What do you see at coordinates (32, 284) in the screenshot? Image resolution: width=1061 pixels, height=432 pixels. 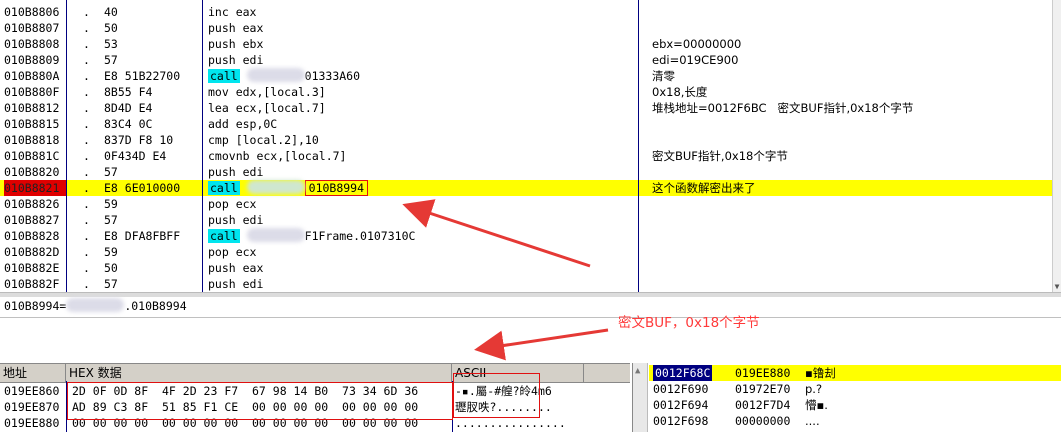 I see `instruction-address: 010B882F` at bounding box center [32, 284].